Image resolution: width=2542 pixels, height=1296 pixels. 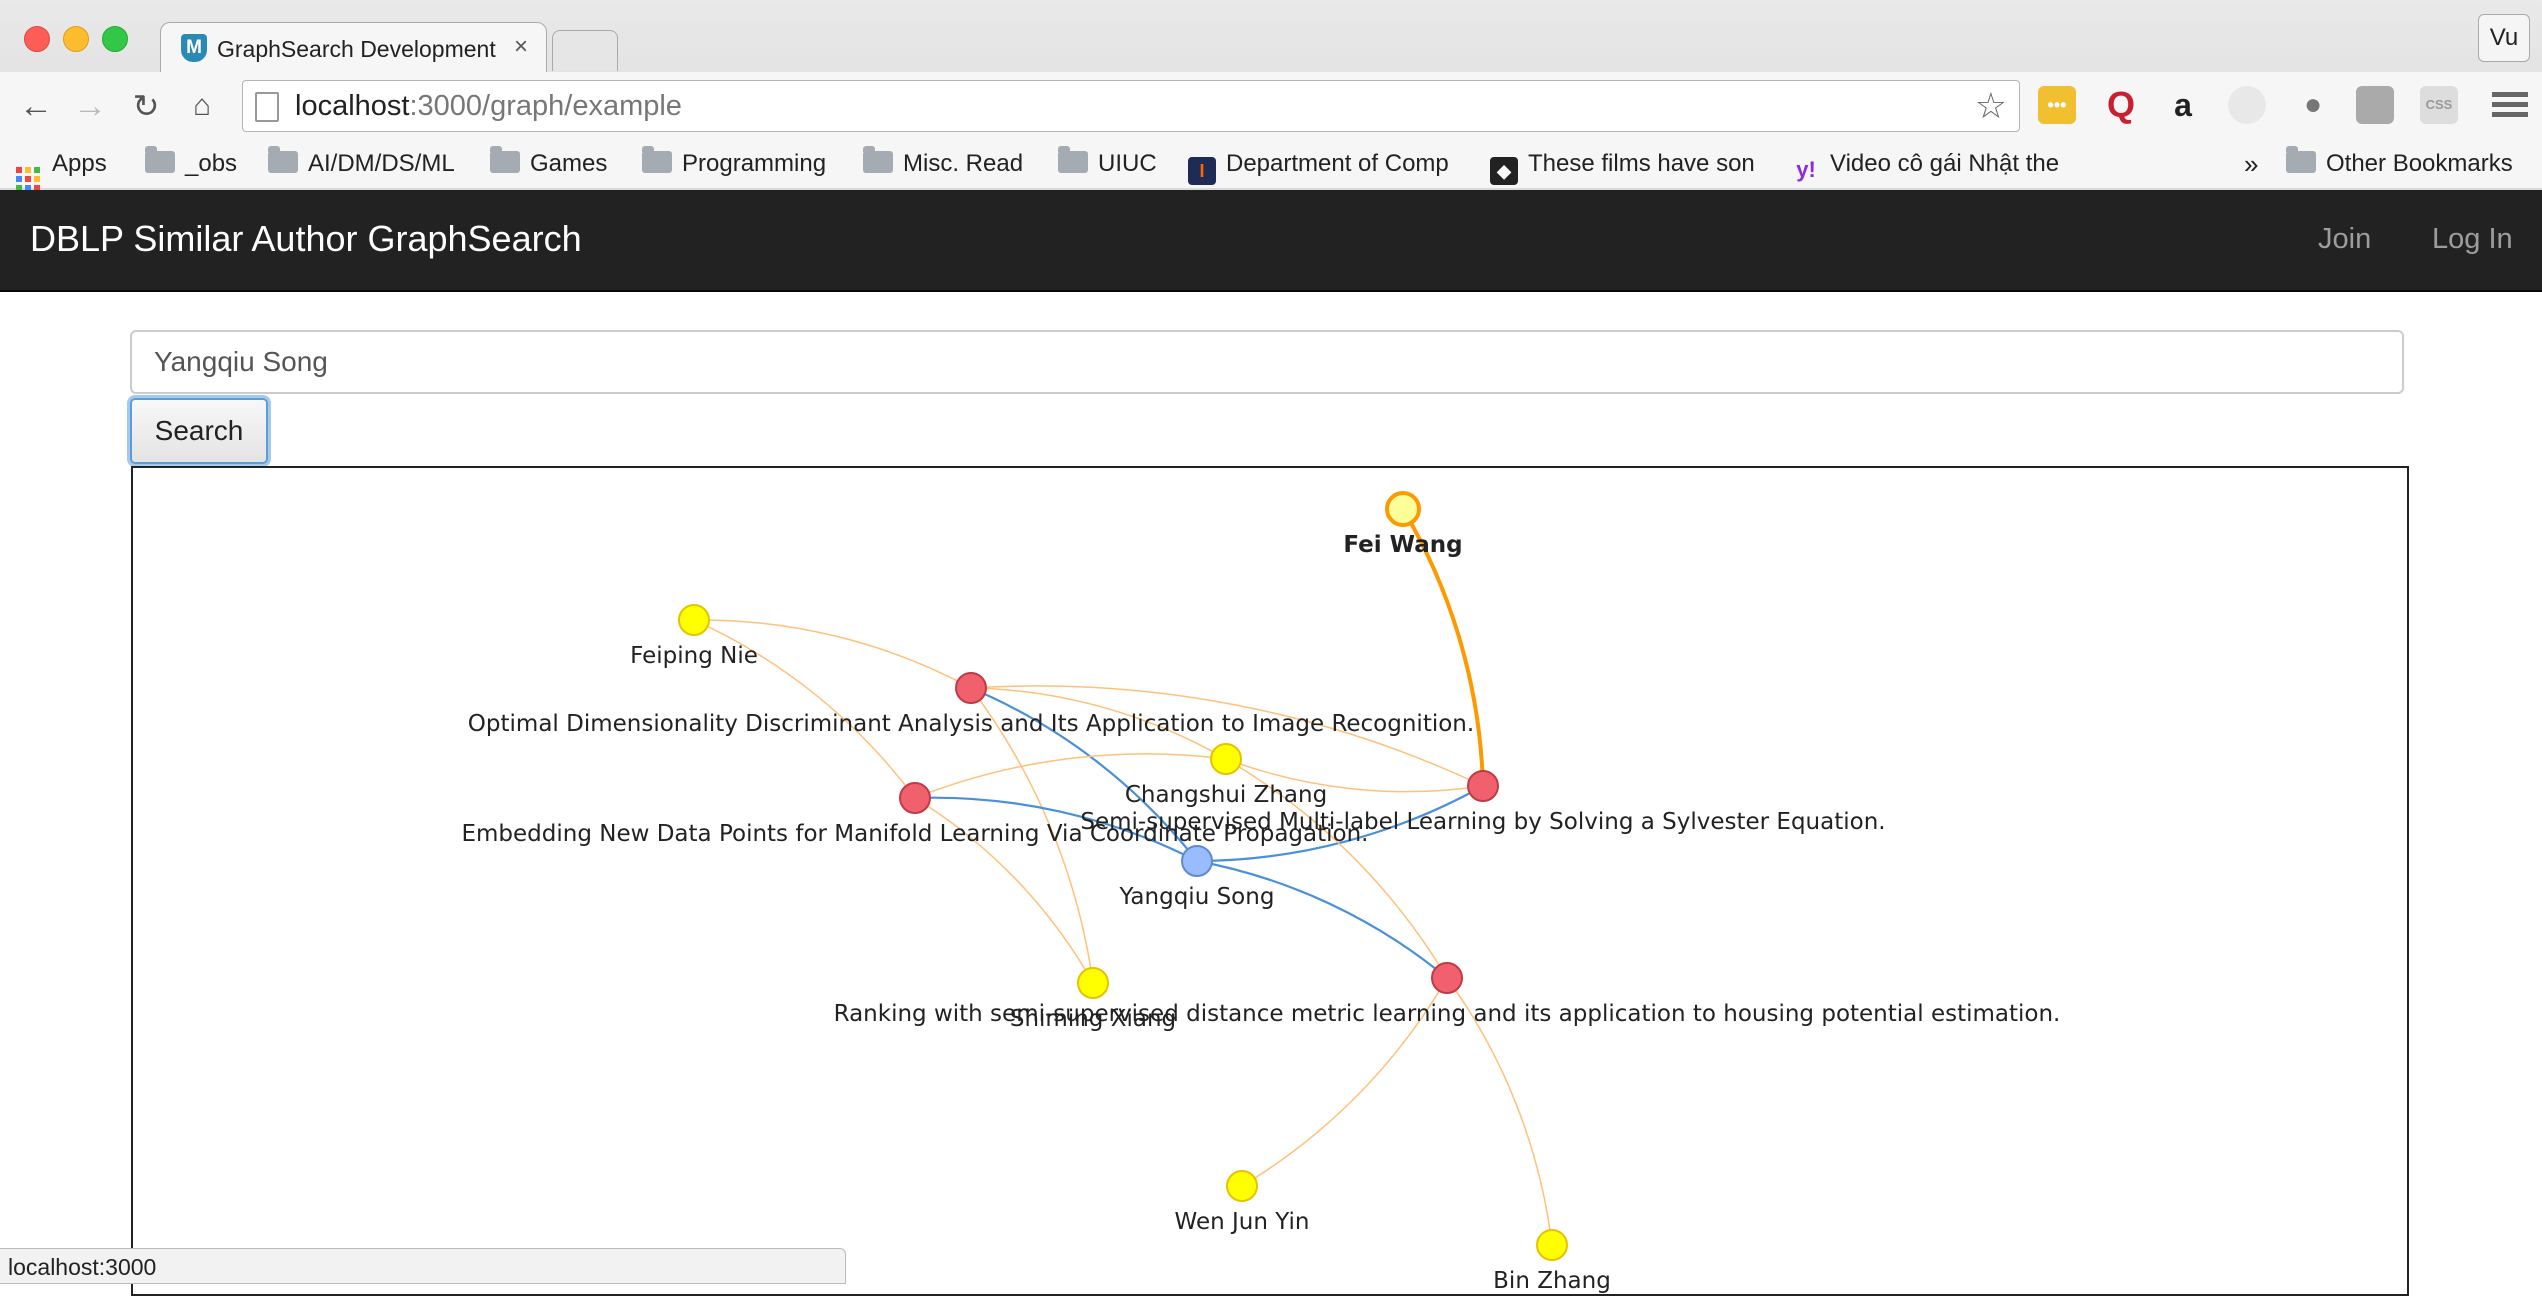 What do you see at coordinates (28, 179) in the screenshot?
I see `apps-grid-icon` at bounding box center [28, 179].